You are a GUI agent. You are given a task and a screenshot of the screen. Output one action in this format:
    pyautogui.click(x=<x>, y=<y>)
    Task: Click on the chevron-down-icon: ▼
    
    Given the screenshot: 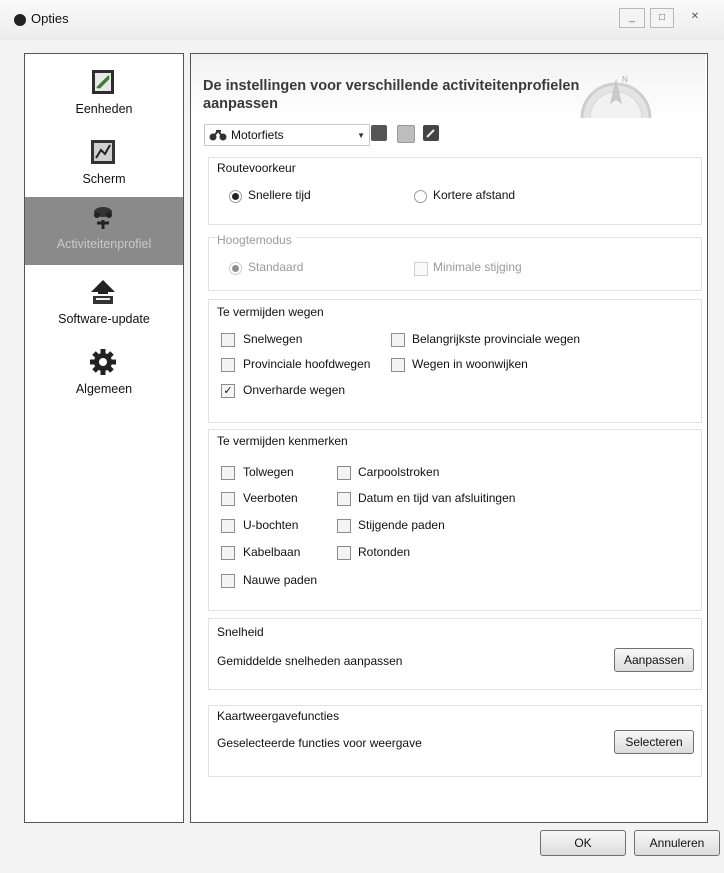 What is the action you would take?
    pyautogui.click(x=361, y=135)
    